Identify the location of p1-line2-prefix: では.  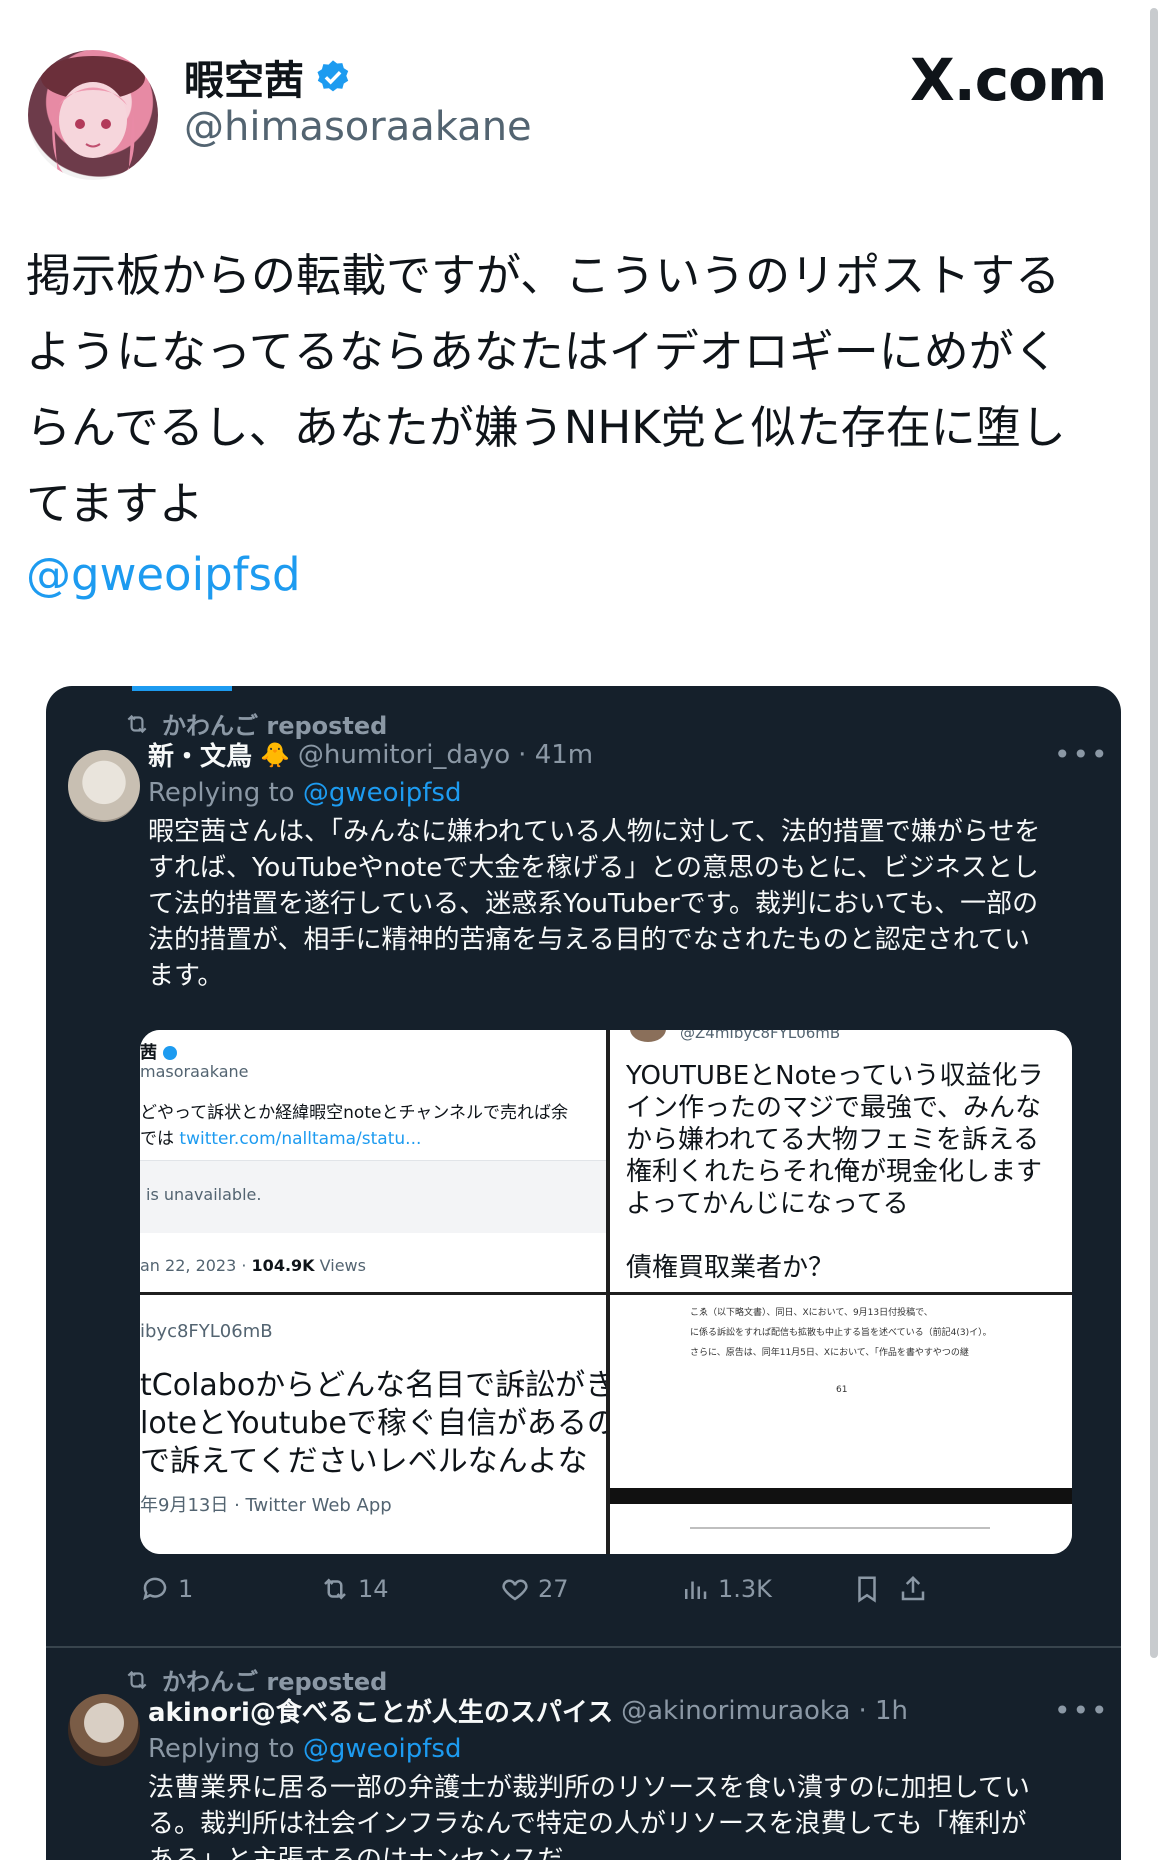
(160, 1139).